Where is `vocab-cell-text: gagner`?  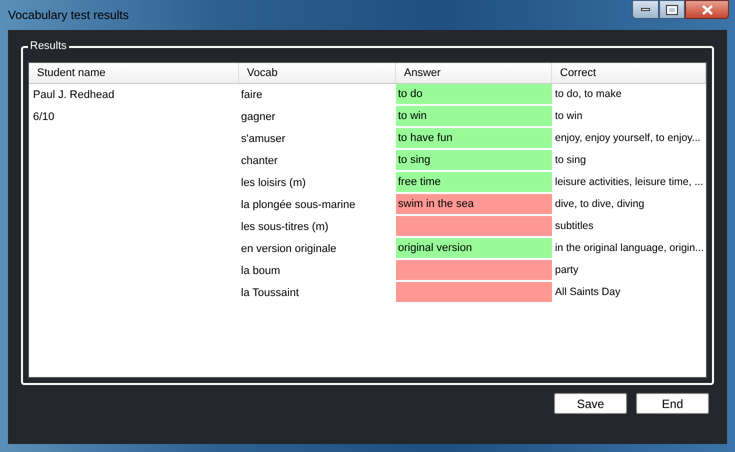
vocab-cell-text: gagner is located at coordinates (258, 117).